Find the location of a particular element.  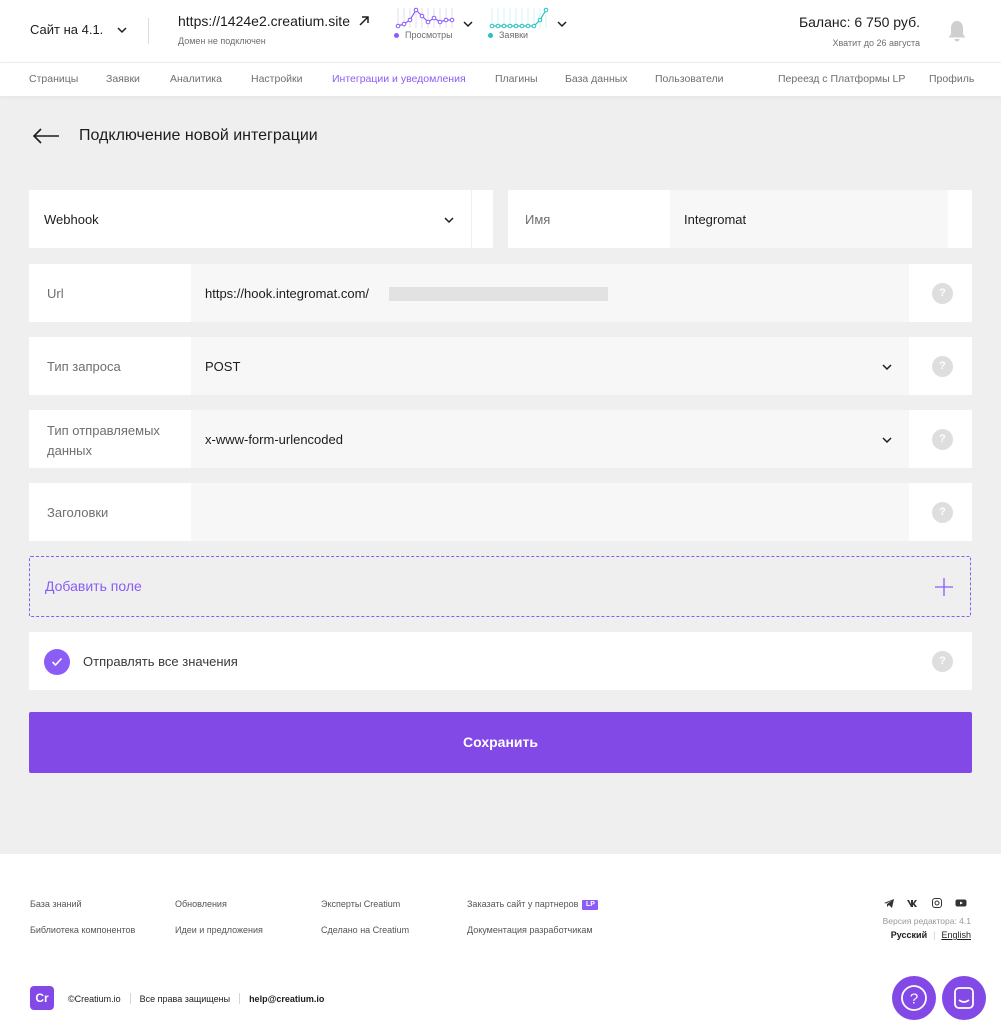

views-legend-label: Просмотры is located at coordinates (429, 35).